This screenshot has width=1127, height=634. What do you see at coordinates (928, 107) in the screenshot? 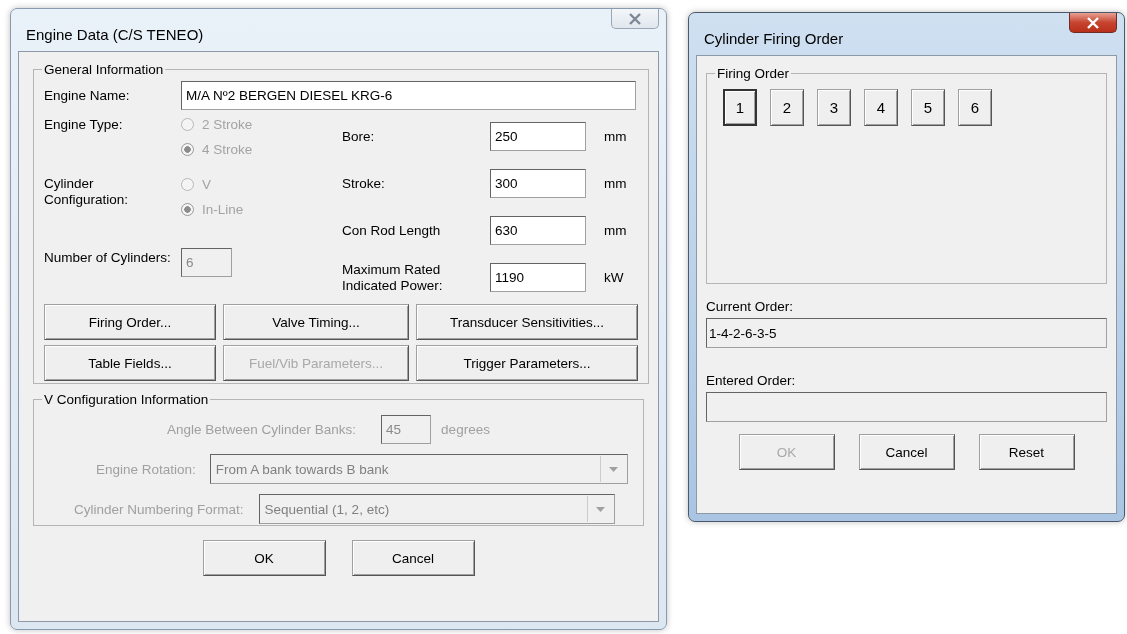
I see `cylinder-button: 5` at bounding box center [928, 107].